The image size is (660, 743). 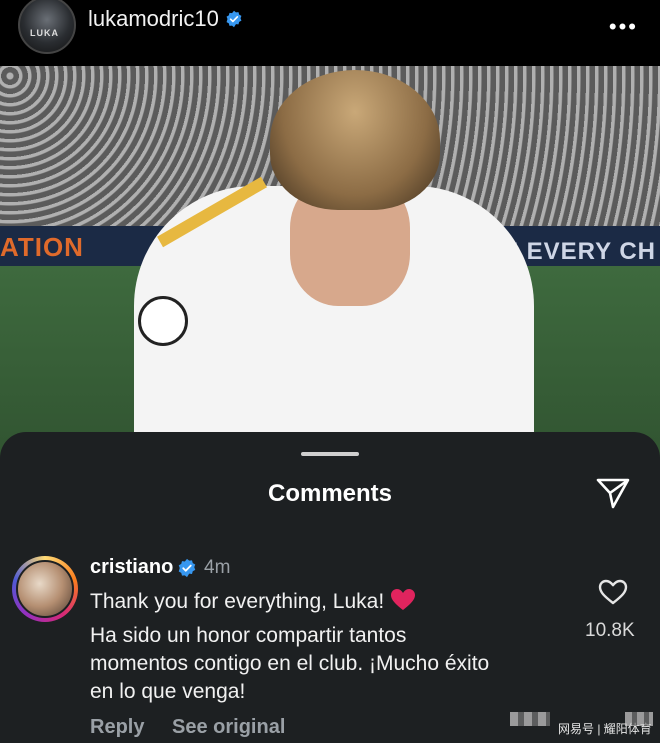 I want to click on watermark-blur, so click(x=530, y=719).